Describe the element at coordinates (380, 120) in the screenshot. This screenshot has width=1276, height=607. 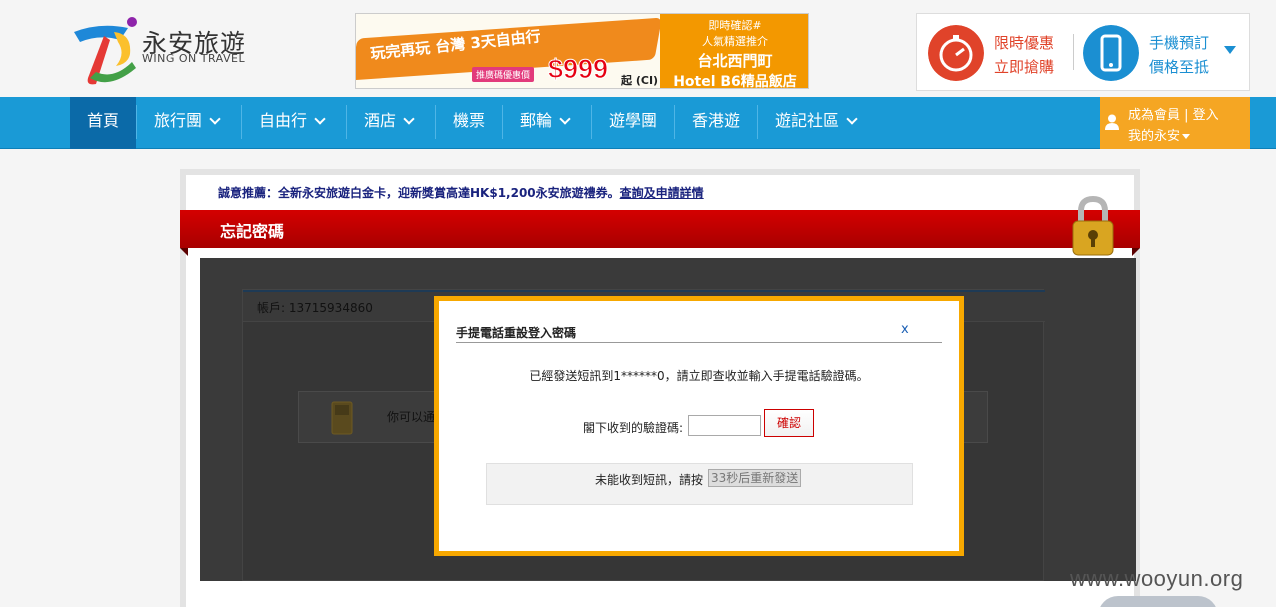
I see `nav-hotels-label: 酒店` at that location.